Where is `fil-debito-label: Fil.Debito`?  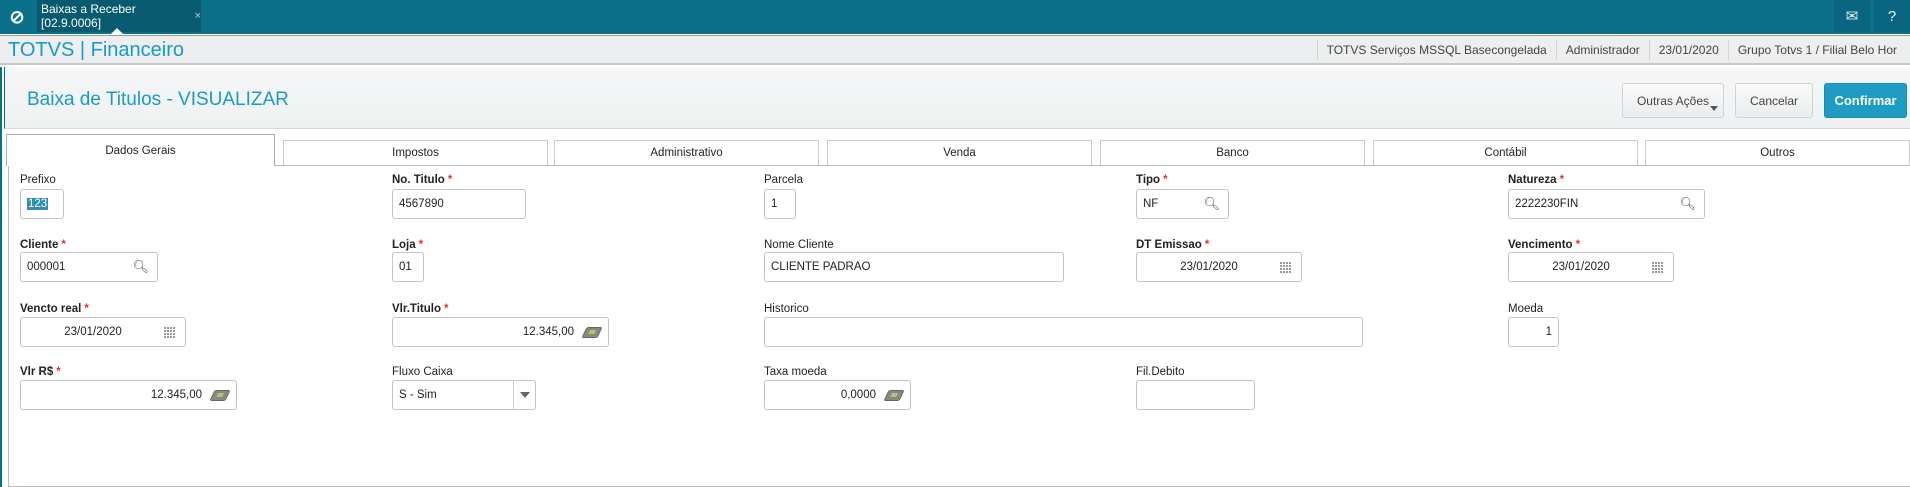
fil-debito-label: Fil.Debito is located at coordinates (1160, 372).